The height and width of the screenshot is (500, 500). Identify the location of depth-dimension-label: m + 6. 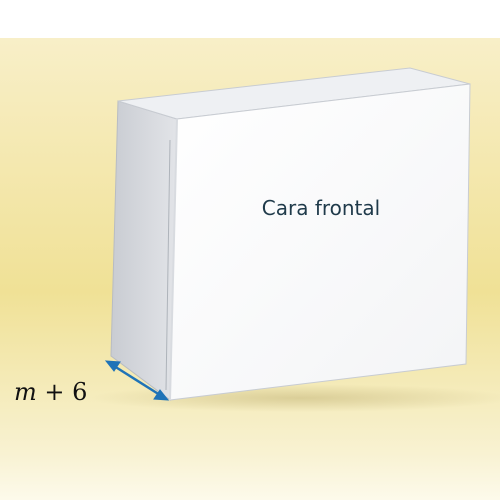
(64, 392).